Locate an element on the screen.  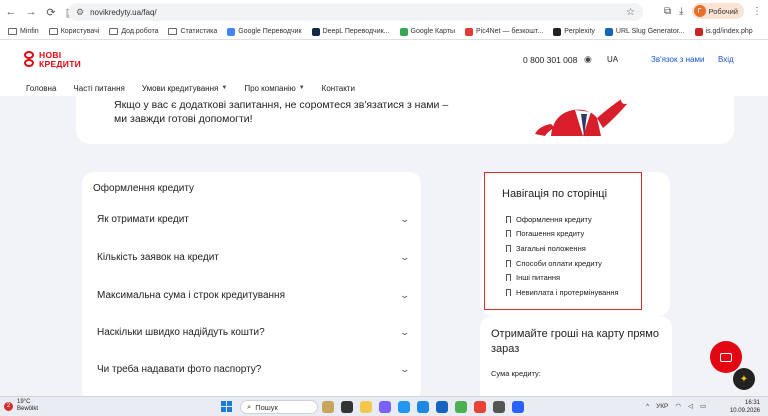
task-view-icon is located at coordinates (347, 407).